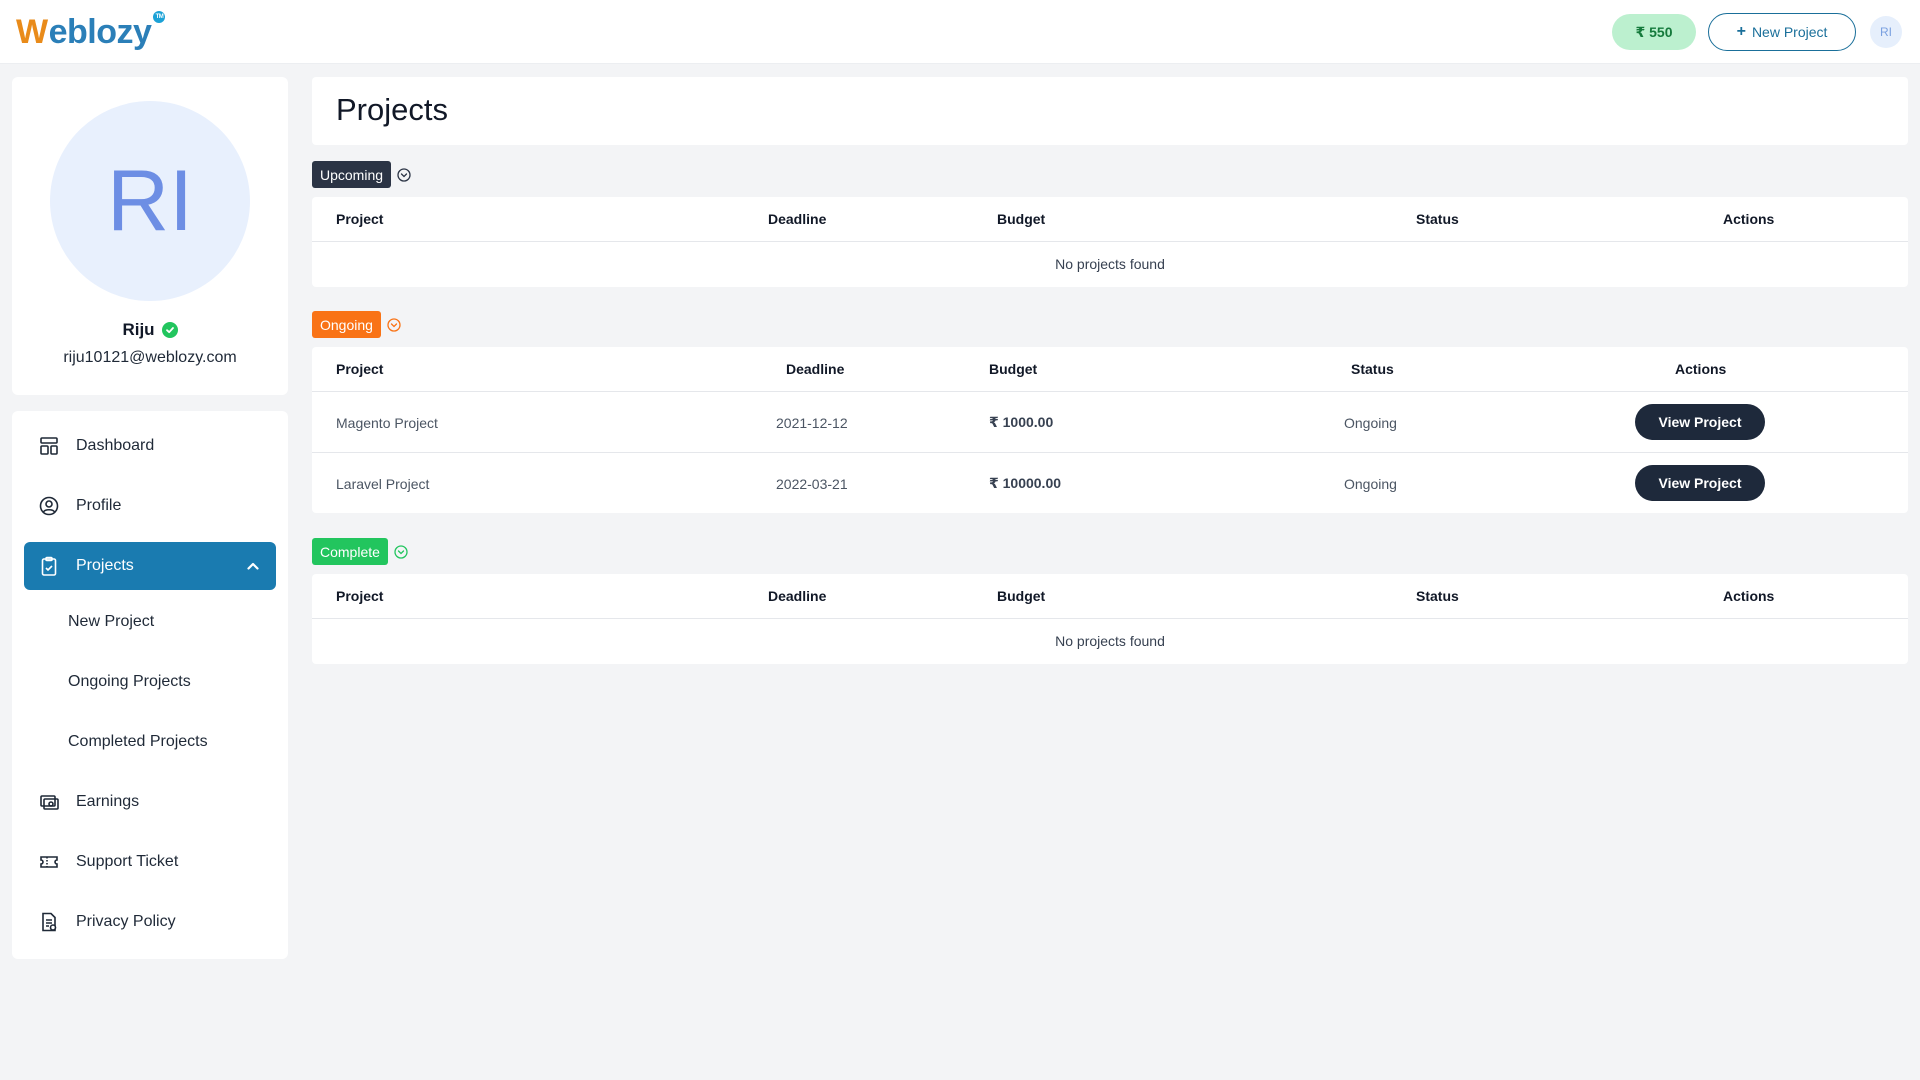  Describe the element at coordinates (150, 802) in the screenshot. I see `sidebar-item-earnings: Earnings` at that location.